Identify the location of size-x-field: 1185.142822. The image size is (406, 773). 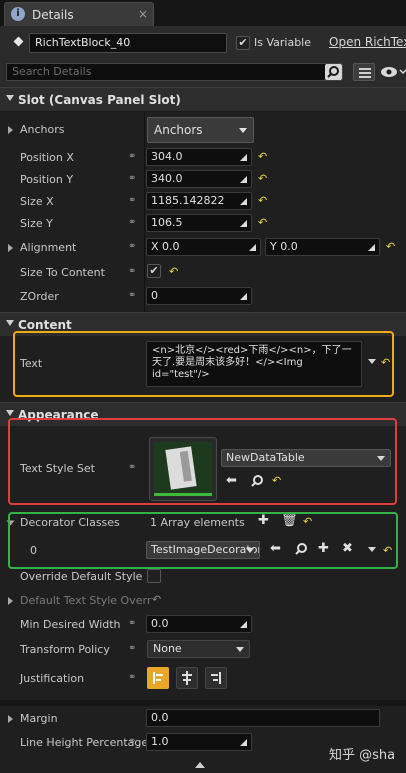
(199, 201).